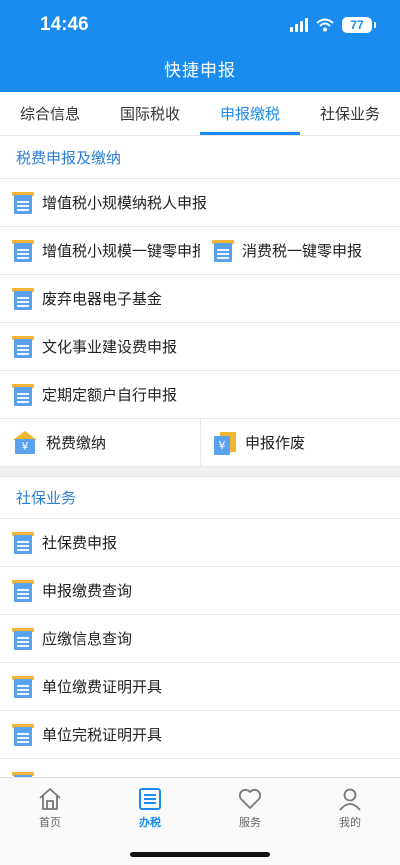 The width and height of the screenshot is (400, 865). I want to click on page-title: 快捷申报, so click(200, 71).